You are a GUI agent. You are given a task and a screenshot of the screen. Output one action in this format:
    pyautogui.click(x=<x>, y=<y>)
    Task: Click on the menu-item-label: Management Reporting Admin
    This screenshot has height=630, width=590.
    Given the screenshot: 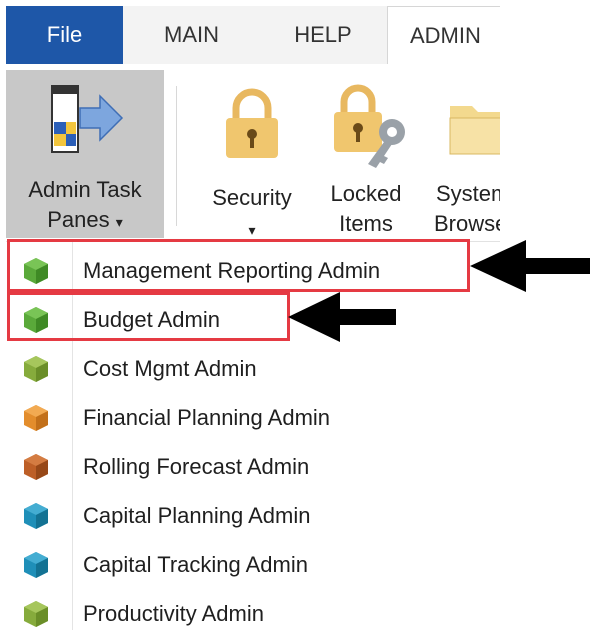 What is the action you would take?
    pyautogui.click(x=232, y=270)
    